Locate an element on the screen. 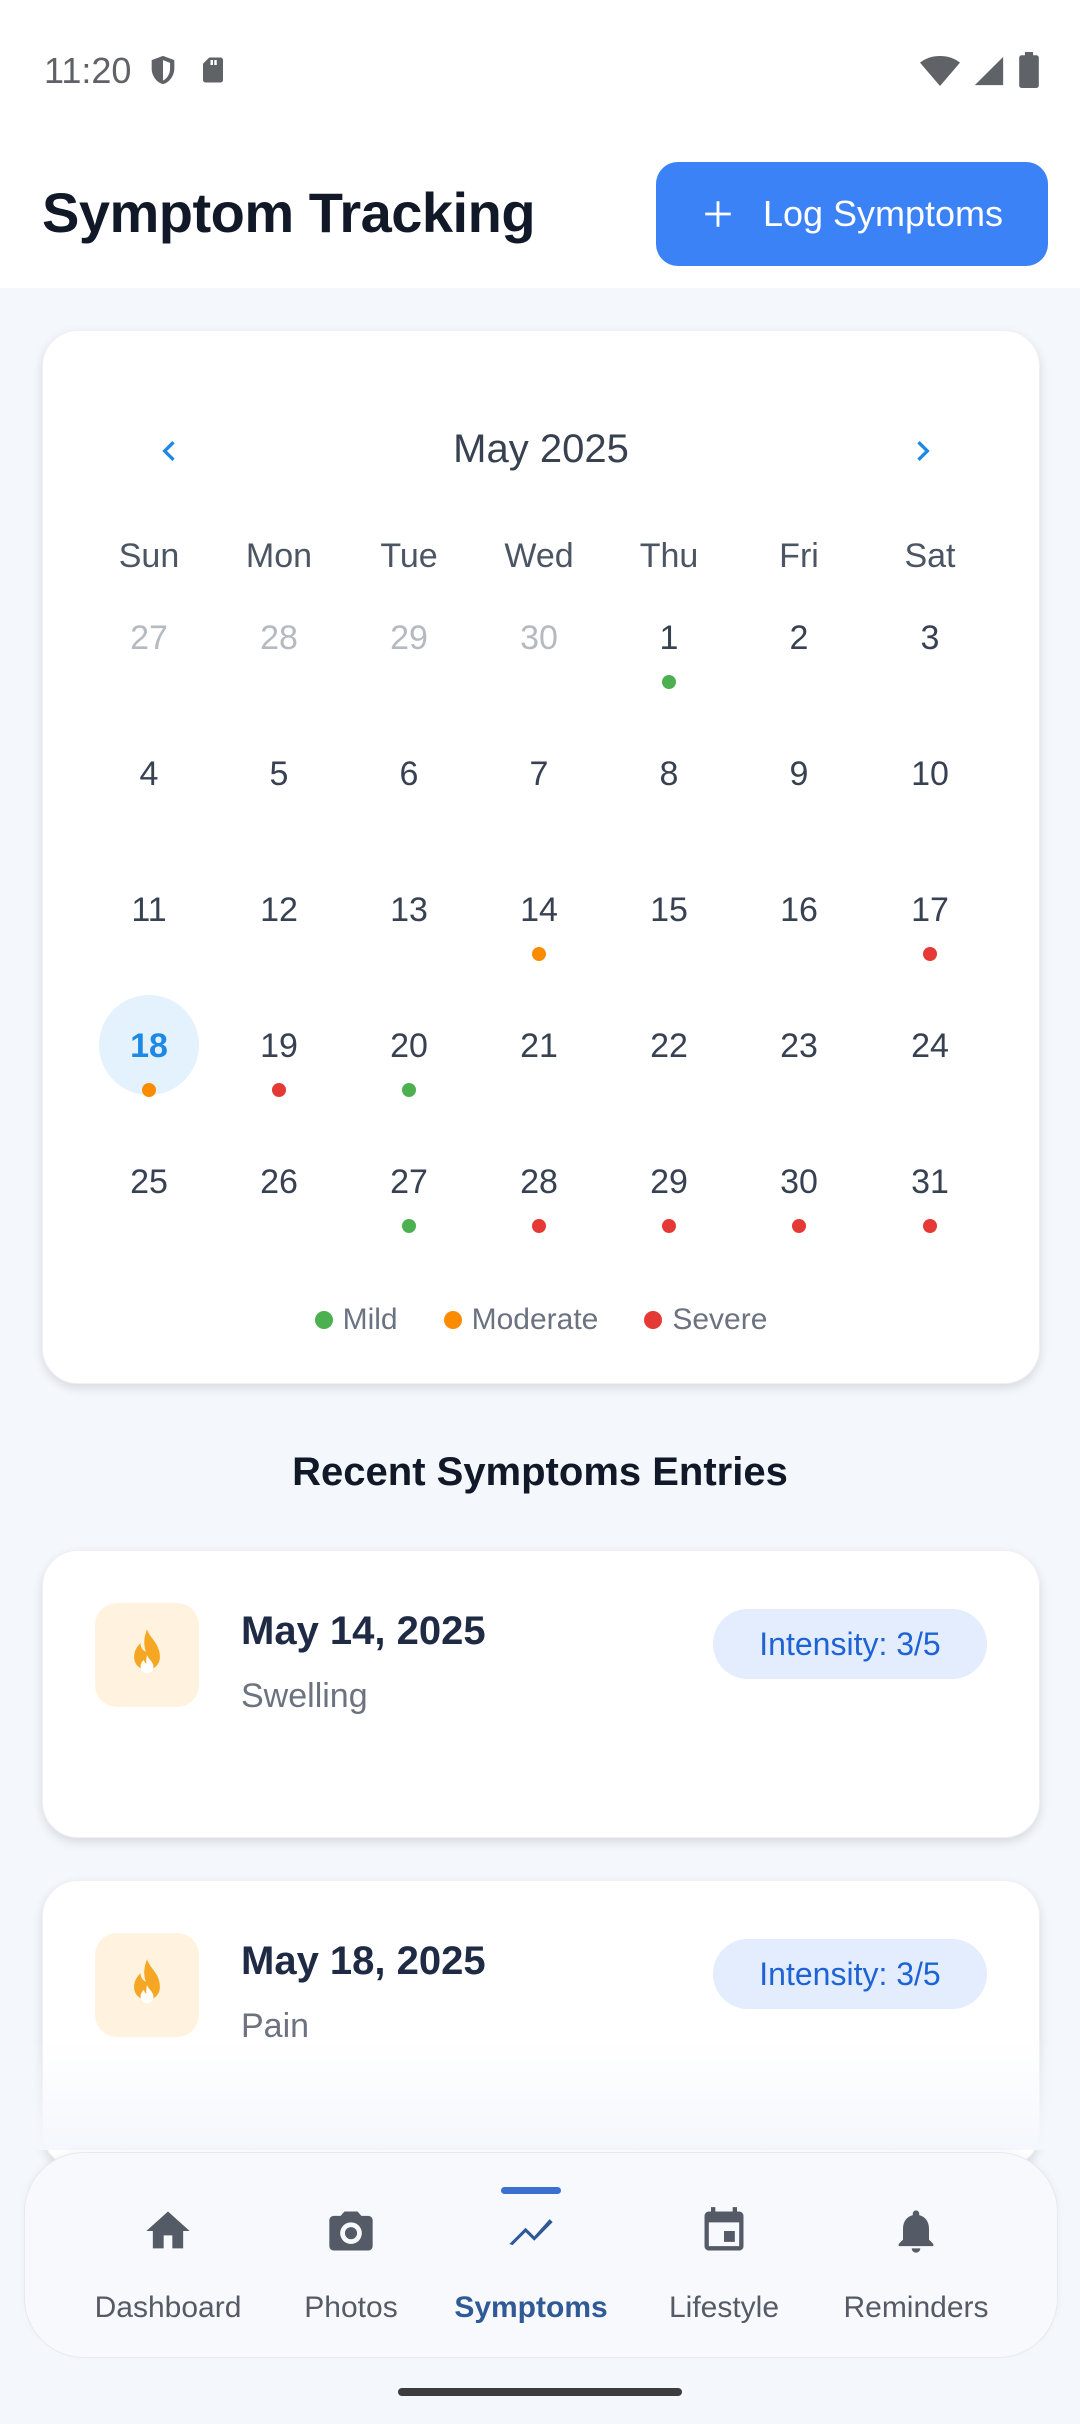 Image resolution: width=1080 pixels, height=2424 pixels. wifi-icon is located at coordinates (940, 71).